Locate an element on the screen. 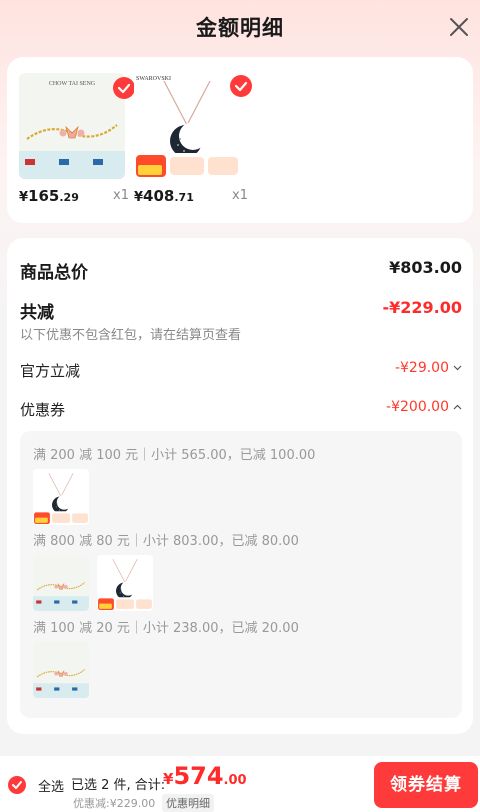 Image resolution: width=480 pixels, height=812 pixels. coupon-label: 优惠券 is located at coordinates (43, 410).